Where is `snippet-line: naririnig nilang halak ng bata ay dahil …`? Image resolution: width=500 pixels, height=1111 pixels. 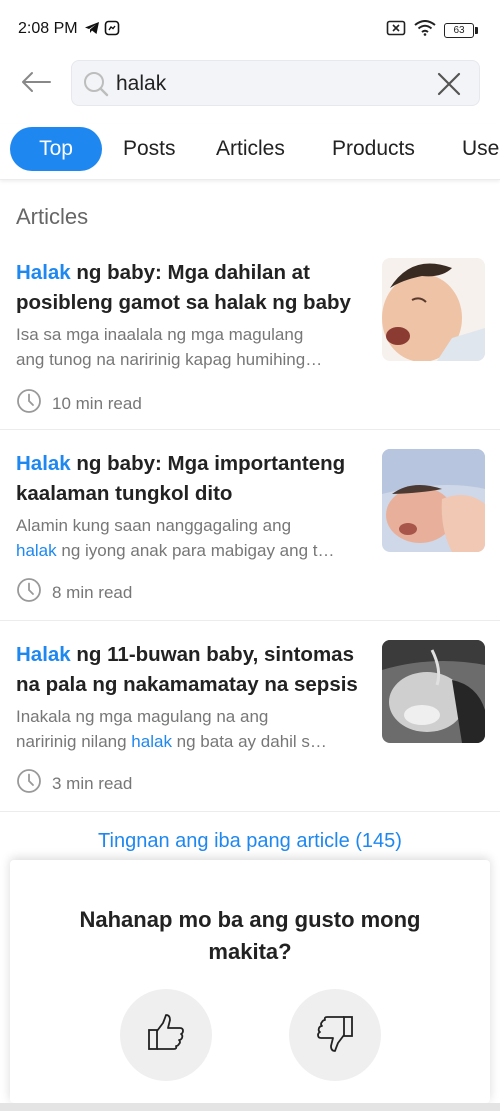 snippet-line: naririnig nilang halak ng bata ay dahil … is located at coordinates (191, 741).